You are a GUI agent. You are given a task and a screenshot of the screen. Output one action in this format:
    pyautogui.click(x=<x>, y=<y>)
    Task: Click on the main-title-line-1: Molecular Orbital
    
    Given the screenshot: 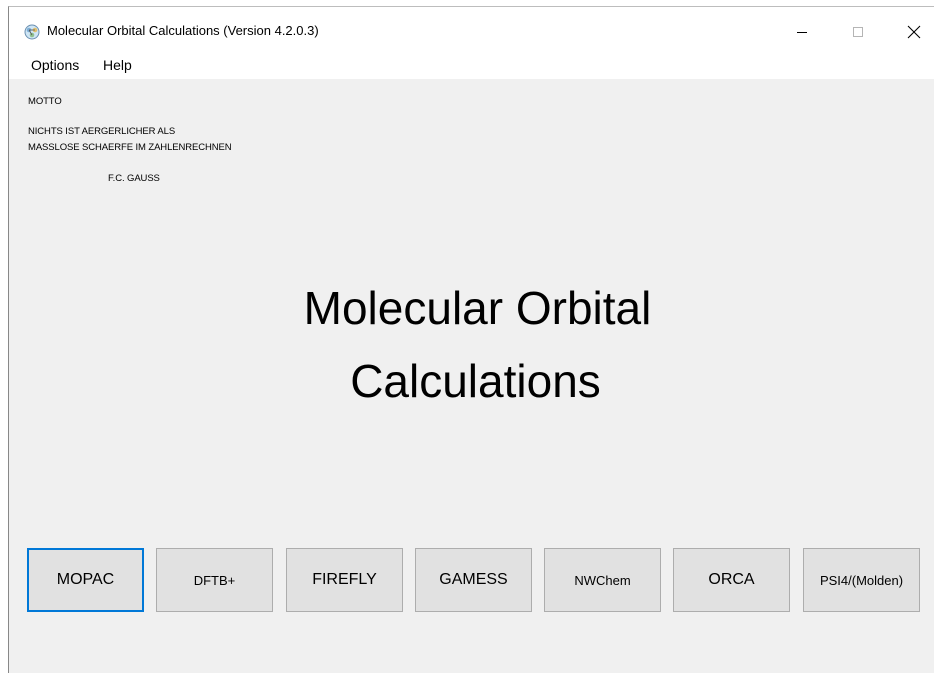 What is the action you would take?
    pyautogui.click(x=477, y=308)
    